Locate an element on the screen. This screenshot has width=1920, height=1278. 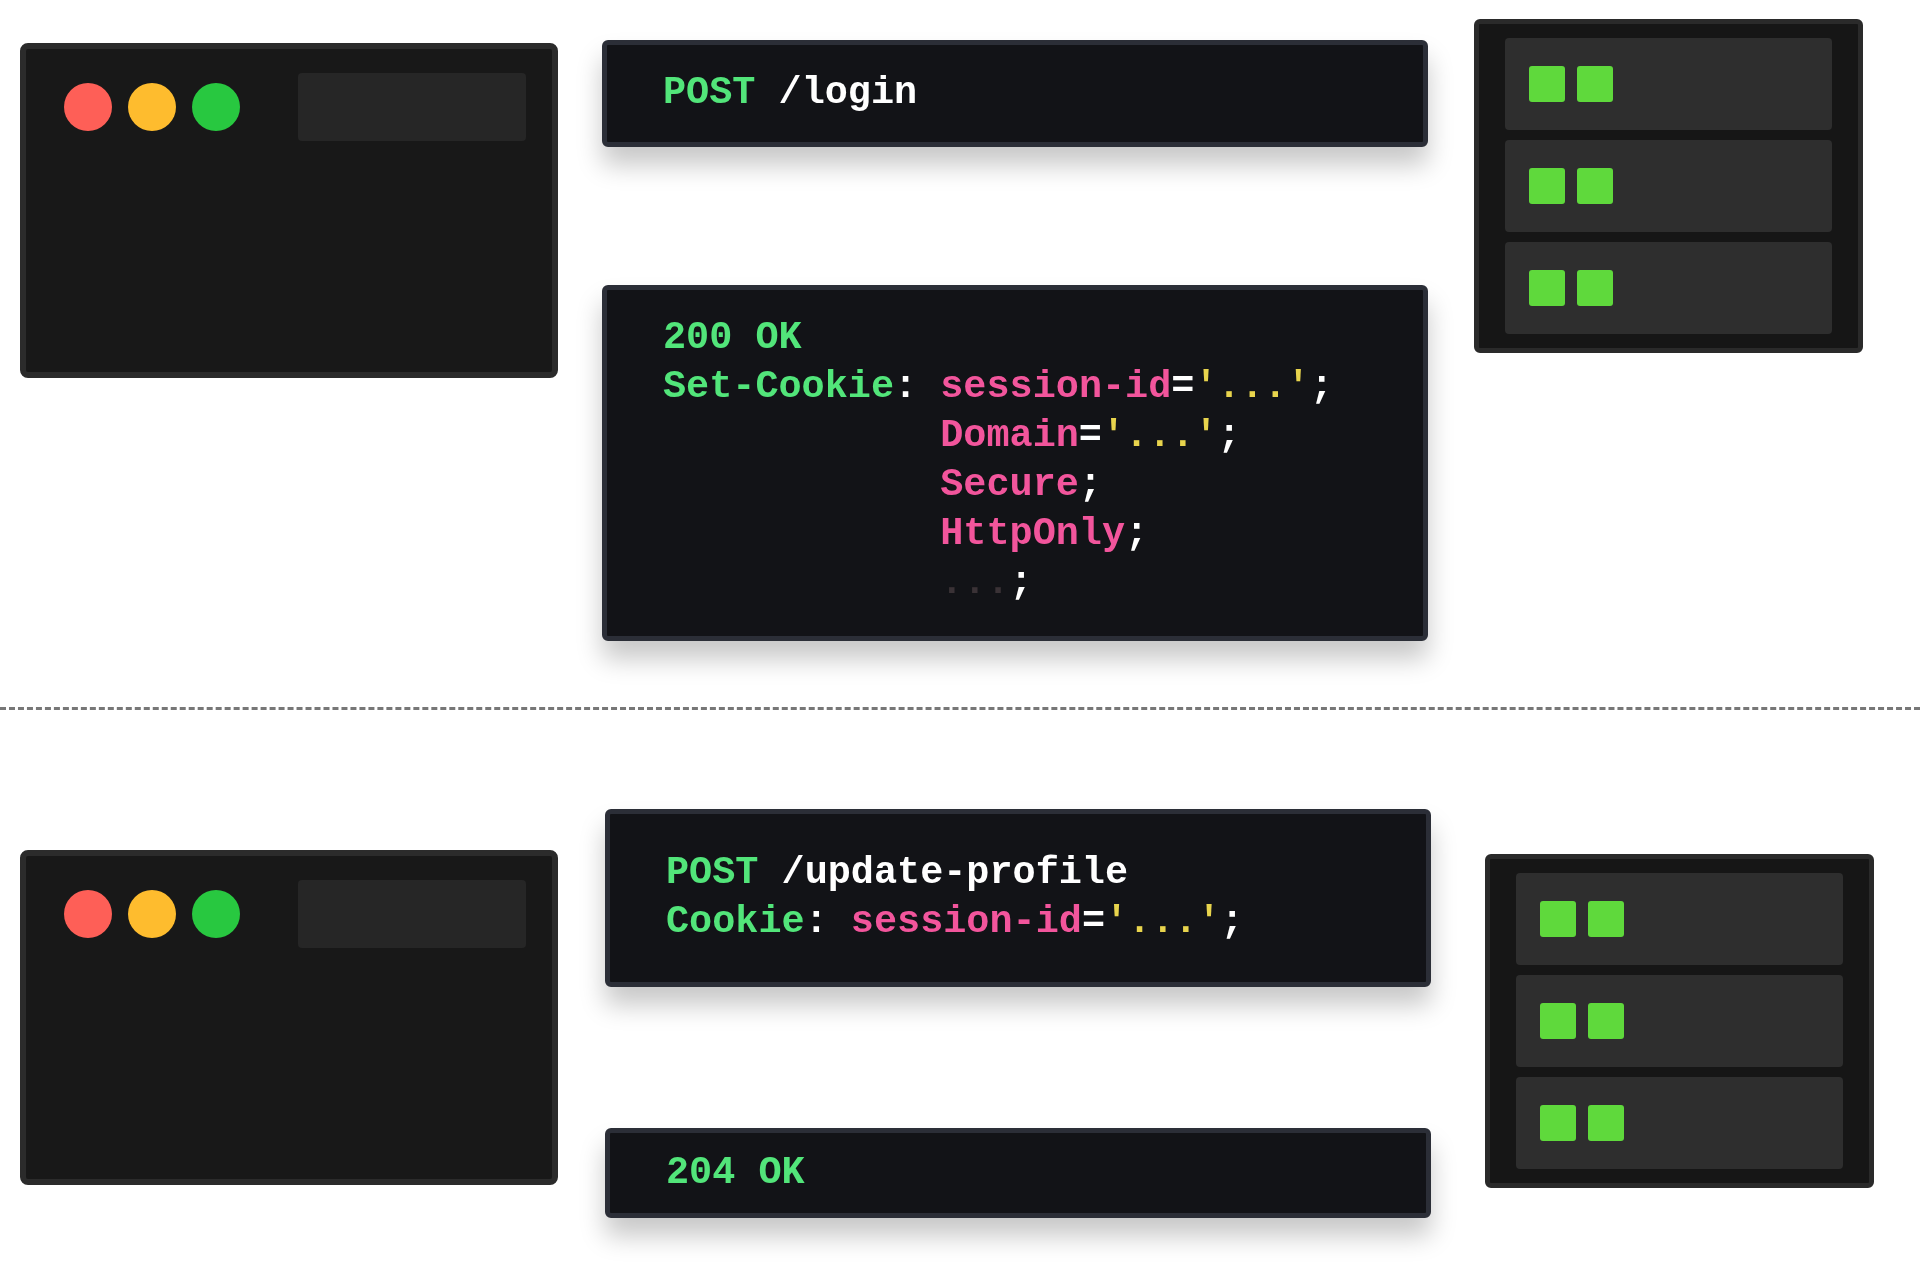
code-line: POST /update-profile is located at coordinates (898, 873).